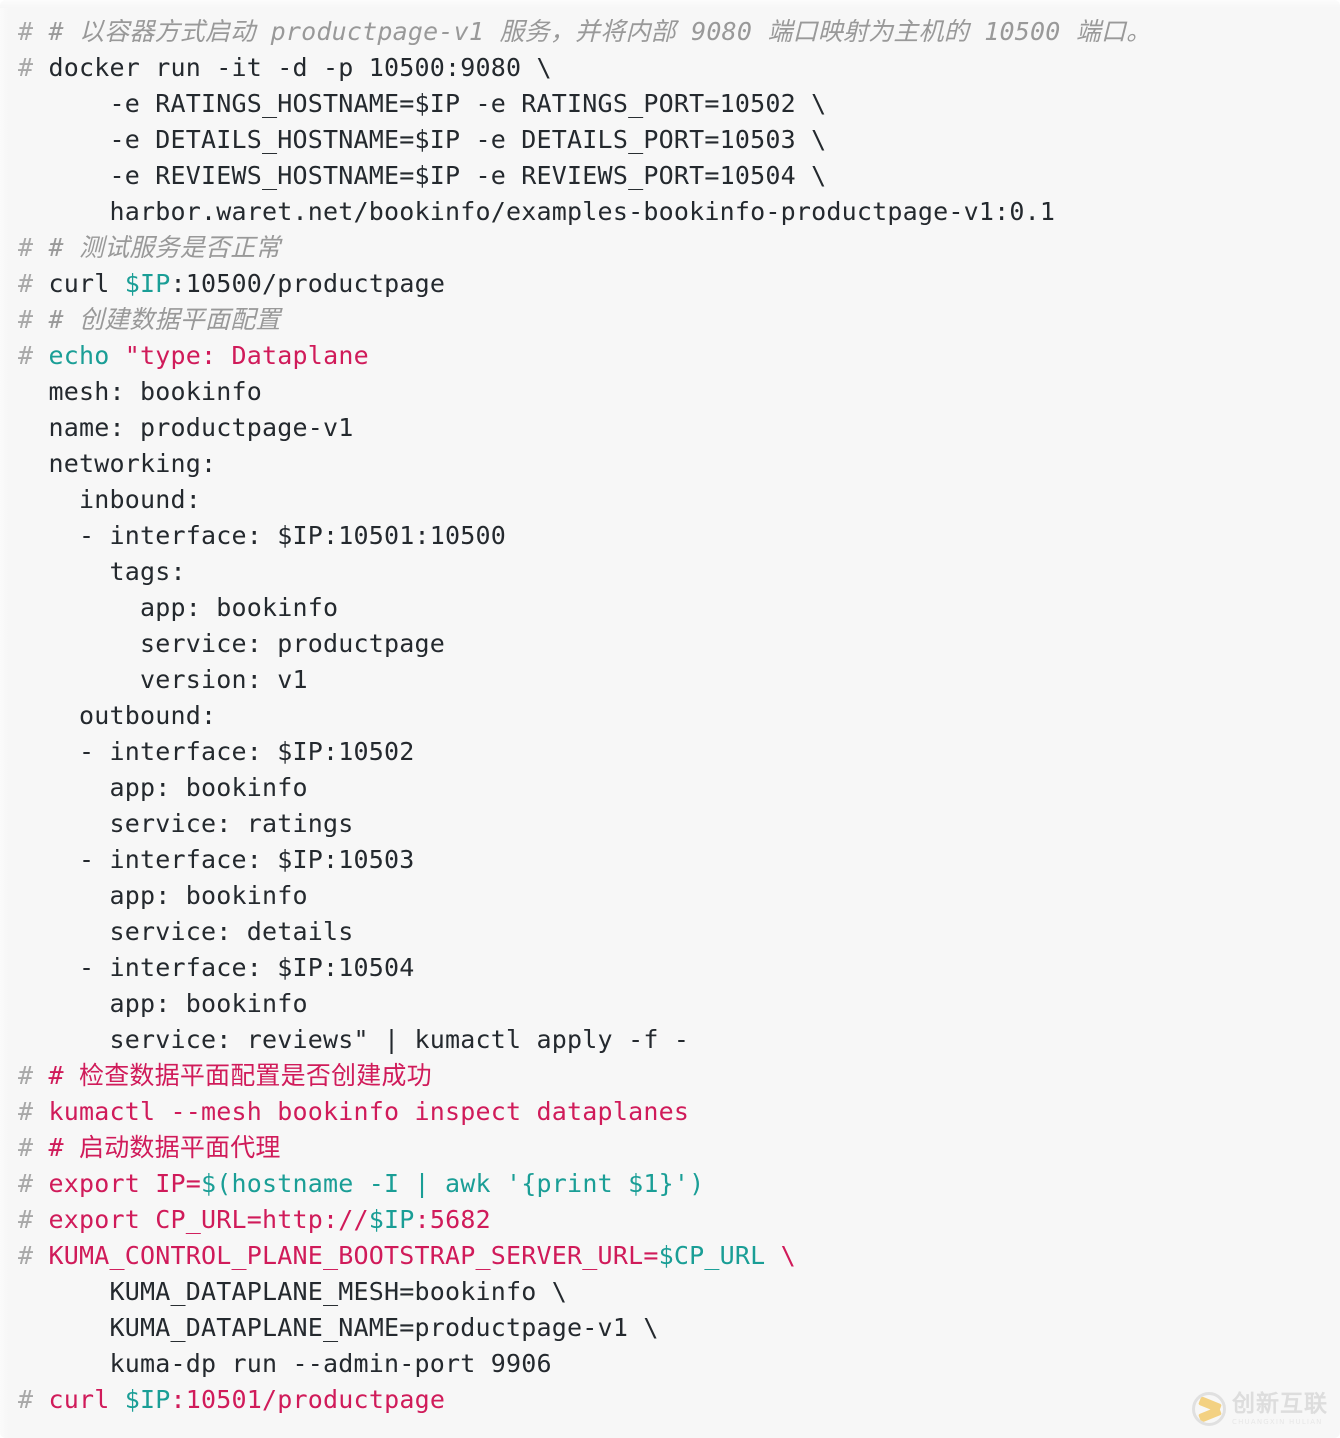  What do you see at coordinates (670, 284) in the screenshot?
I see `code-line: # curl $IP:10500/productpage` at bounding box center [670, 284].